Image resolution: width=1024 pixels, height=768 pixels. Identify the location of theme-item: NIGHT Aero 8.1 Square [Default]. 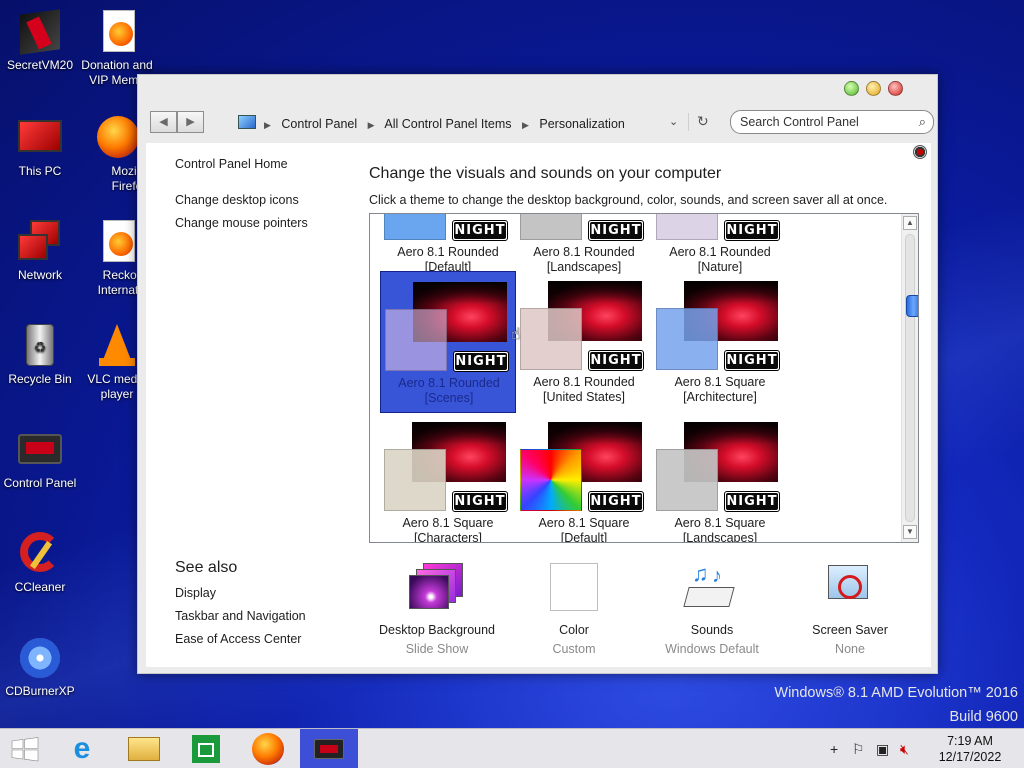
(584, 477).